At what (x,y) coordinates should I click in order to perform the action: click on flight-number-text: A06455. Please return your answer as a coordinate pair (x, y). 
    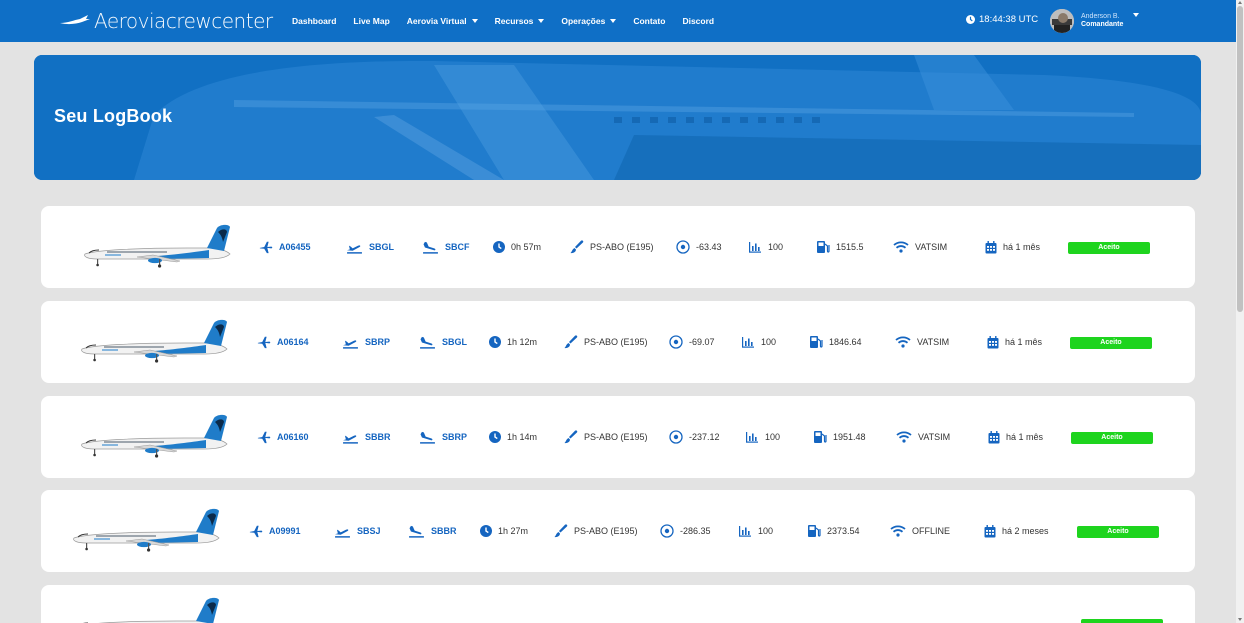
    Looking at the image, I should click on (295, 247).